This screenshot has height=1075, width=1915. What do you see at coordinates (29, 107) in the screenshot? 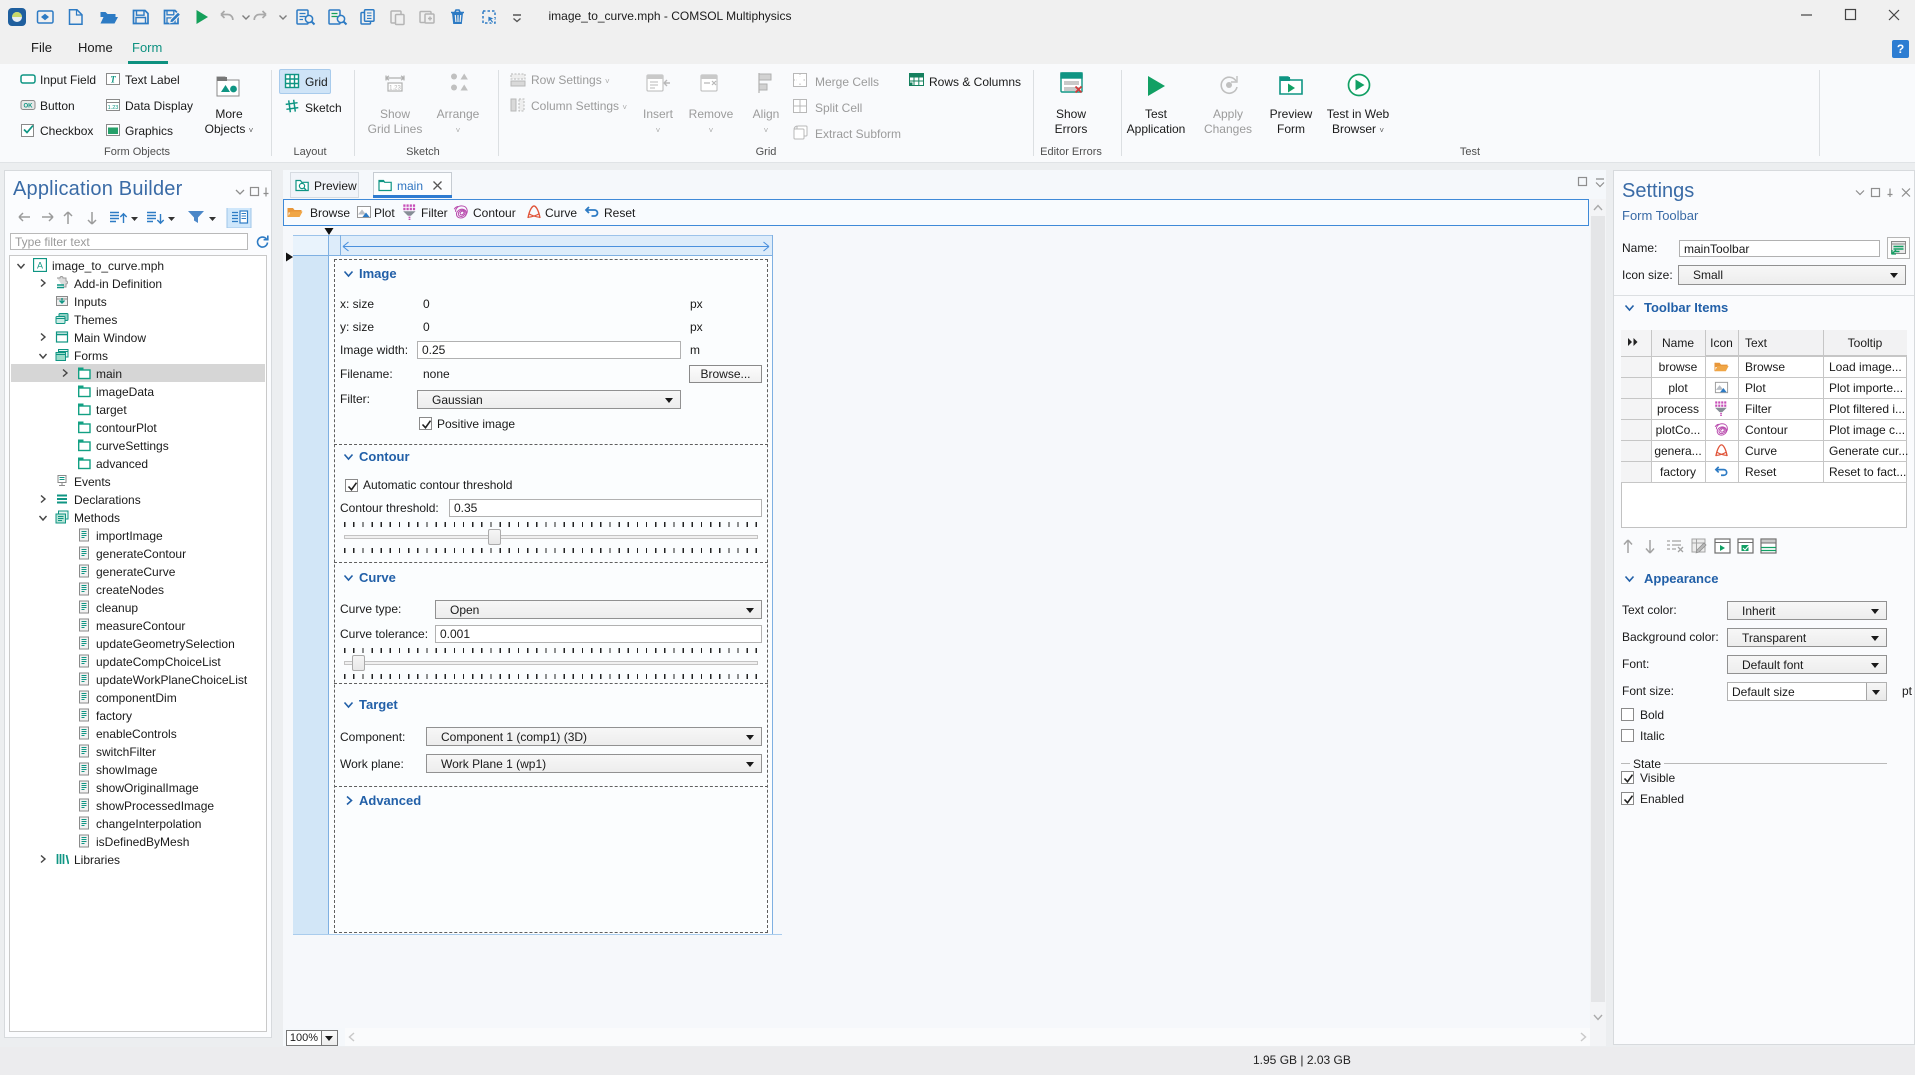
I see `svg-text: OK` at bounding box center [29, 107].